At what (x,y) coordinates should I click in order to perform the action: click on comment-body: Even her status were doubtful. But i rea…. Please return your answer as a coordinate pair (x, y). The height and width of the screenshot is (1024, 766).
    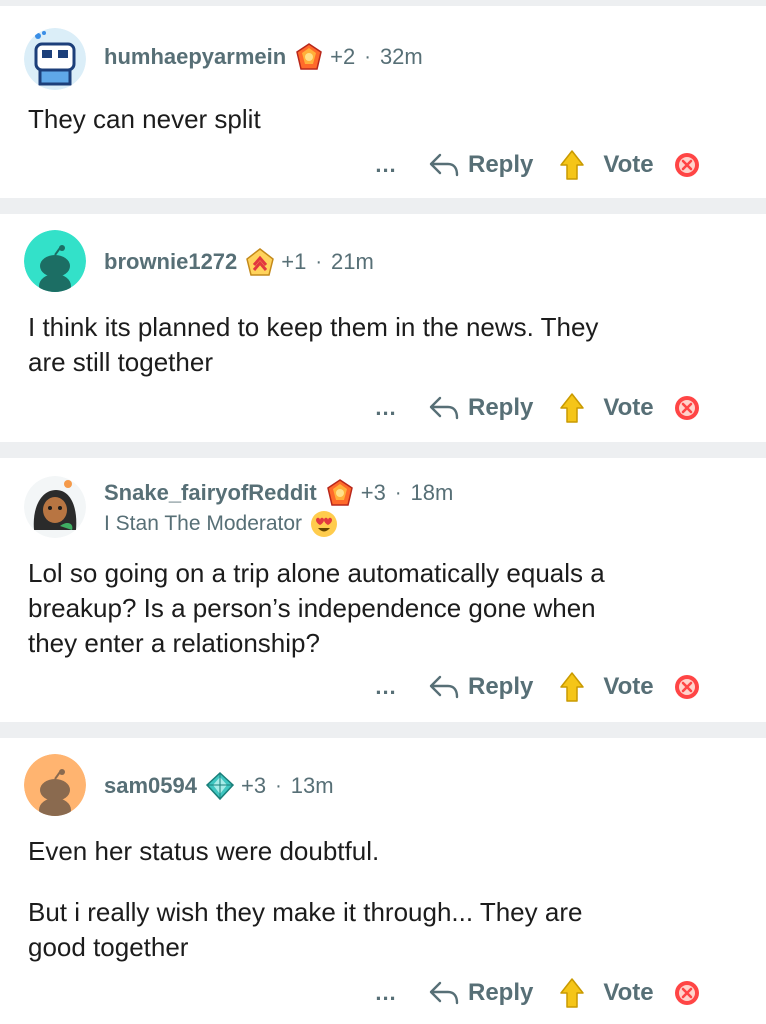
    Looking at the image, I should click on (378, 899).